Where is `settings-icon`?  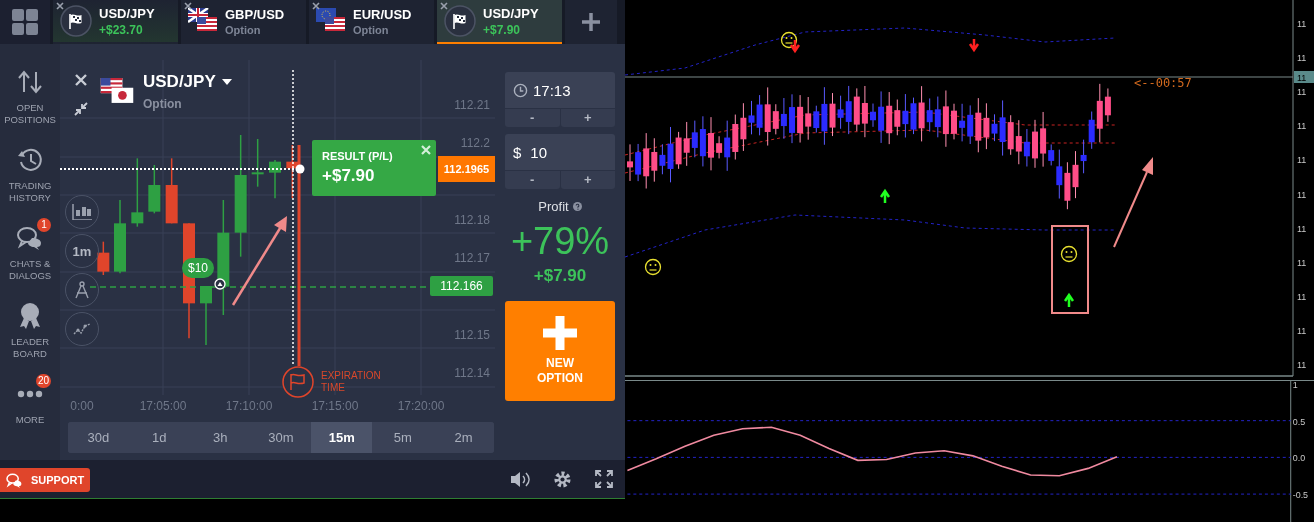
settings-icon is located at coordinates (562, 479).